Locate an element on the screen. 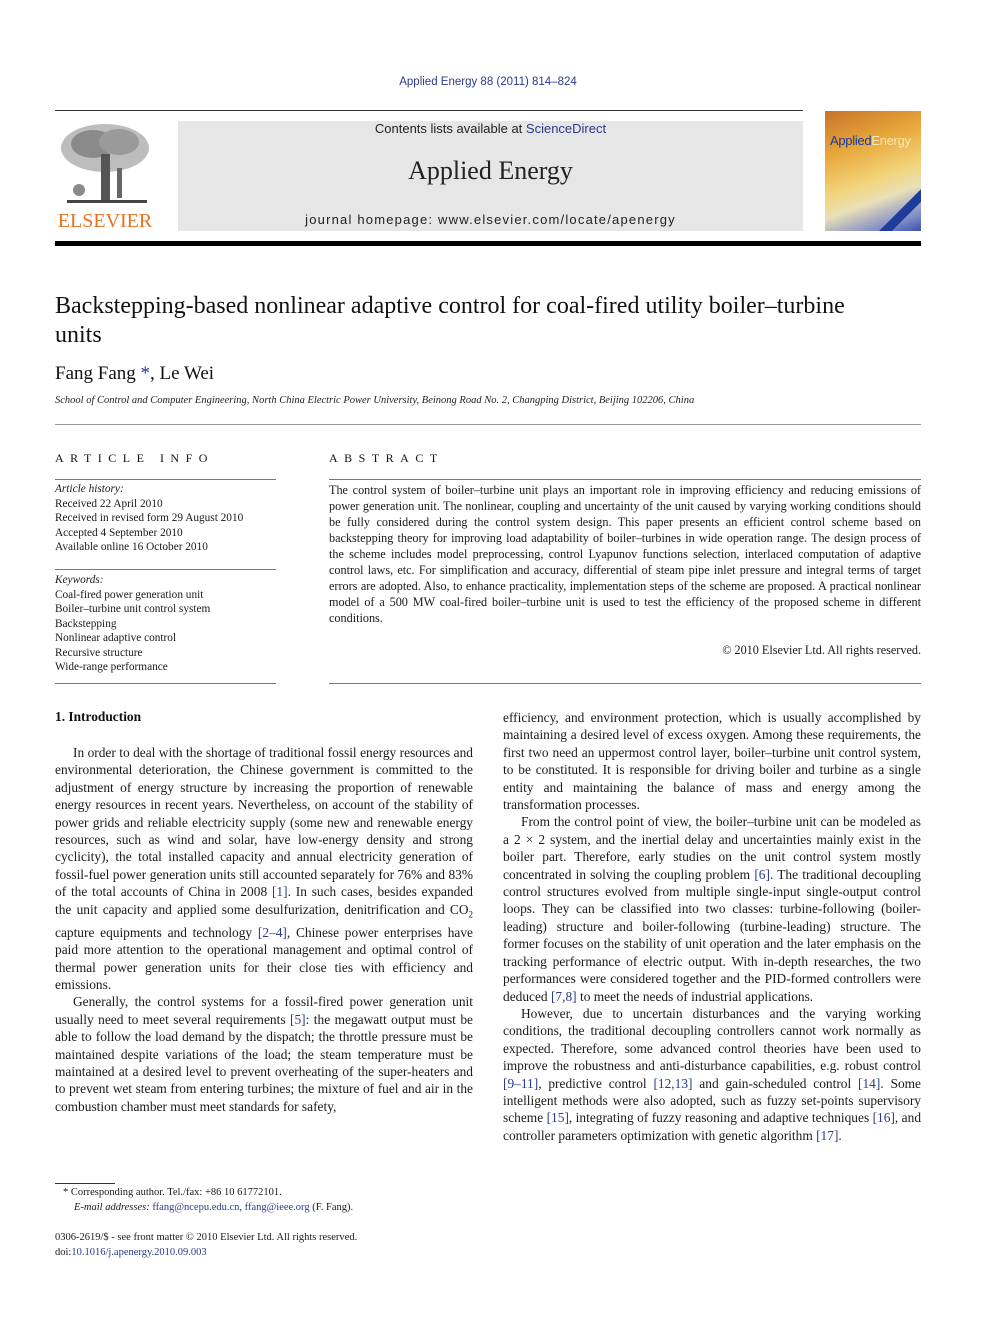 The image size is (992, 1323). text-run: capture equipments and technology is located at coordinates (156, 932).